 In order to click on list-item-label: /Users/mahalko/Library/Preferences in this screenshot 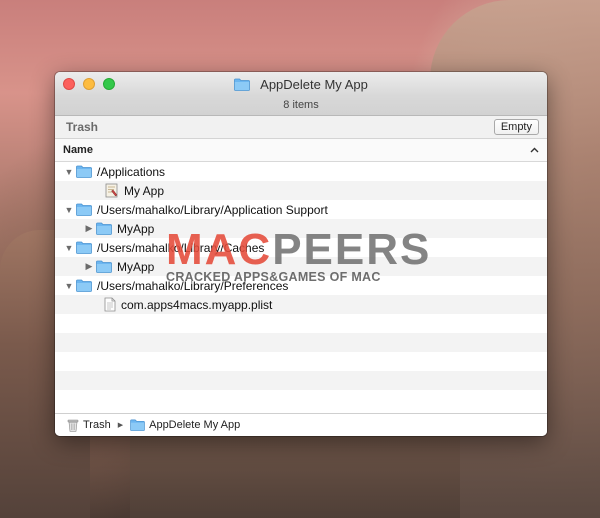, I will do `click(193, 285)`.